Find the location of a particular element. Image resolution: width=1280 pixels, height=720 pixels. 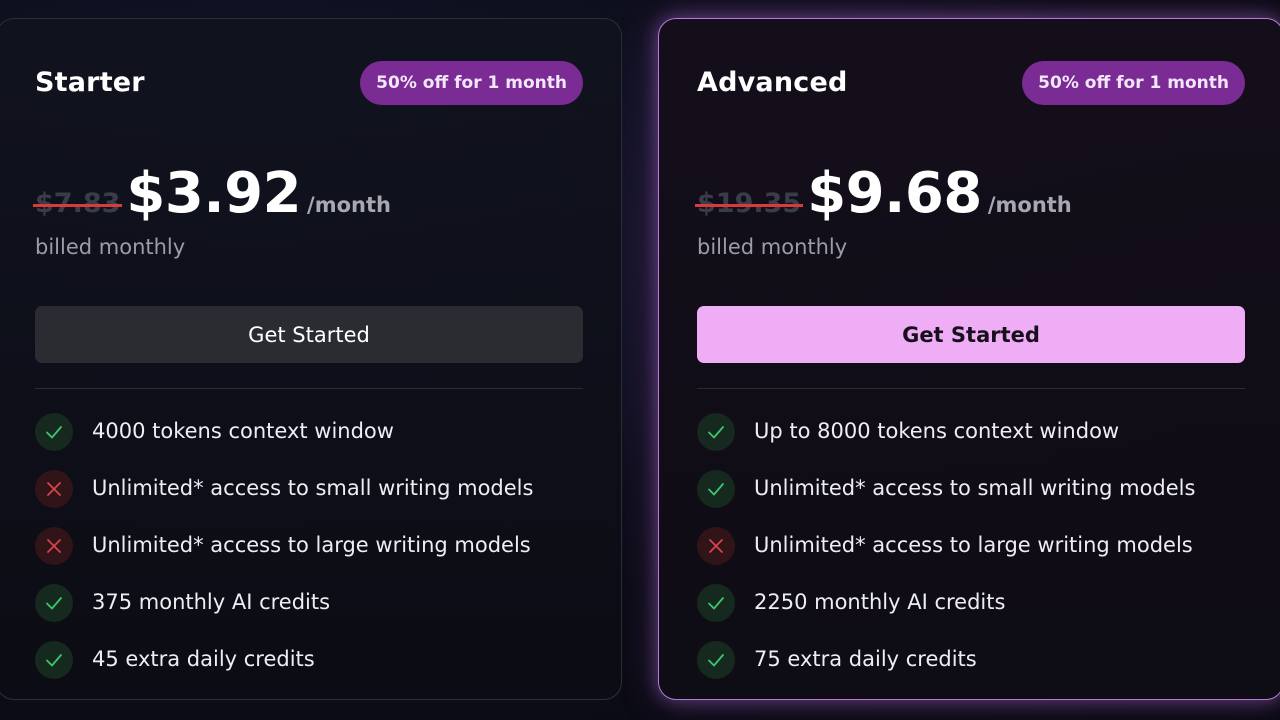

discounted-price: $3.92 is located at coordinates (214, 193).